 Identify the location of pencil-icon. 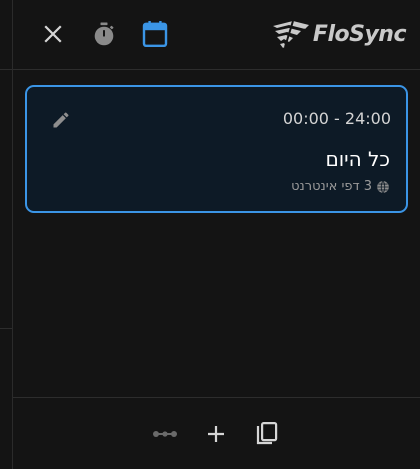
(61, 120).